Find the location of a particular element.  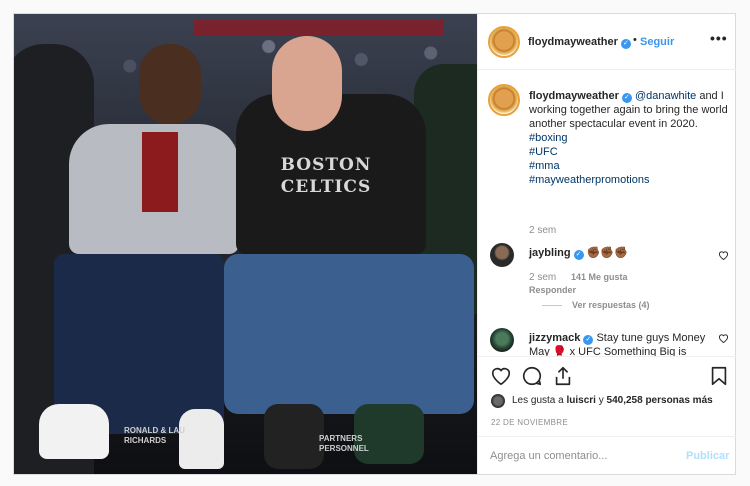

floyd-shirt is located at coordinates (160, 172).